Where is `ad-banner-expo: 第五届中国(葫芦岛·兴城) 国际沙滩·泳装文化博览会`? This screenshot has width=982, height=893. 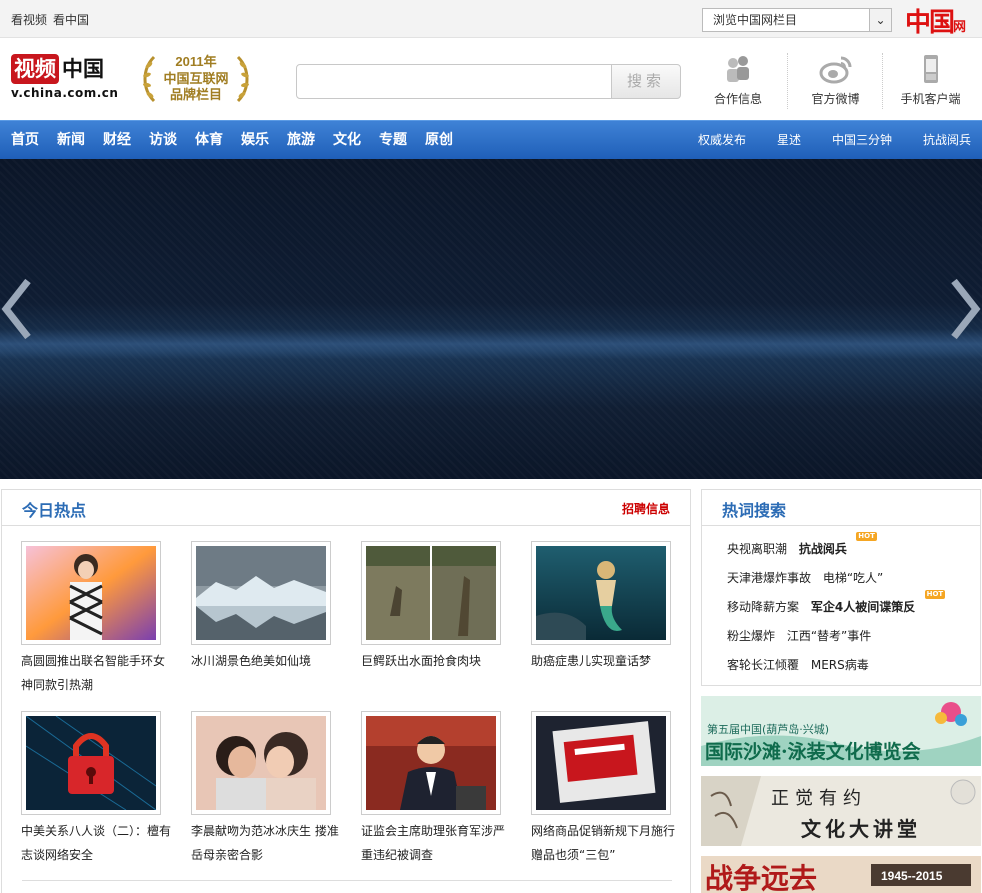 ad-banner-expo: 第五届中国(葫芦岛·兴城) 国际沙滩·泳装文化博览会 is located at coordinates (841, 731).